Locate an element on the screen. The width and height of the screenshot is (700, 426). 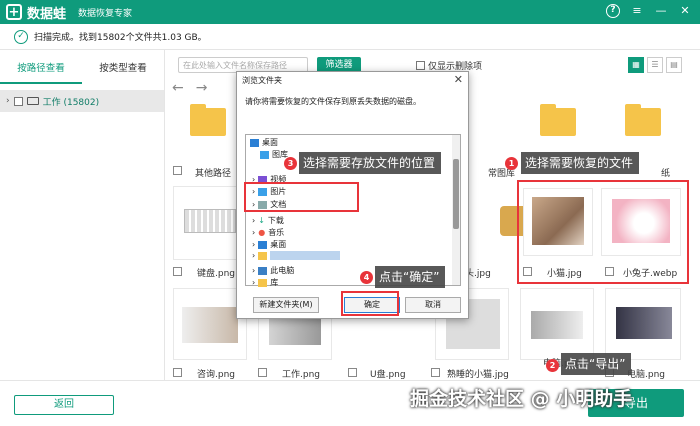
nav-arrows: ← → is located at coordinates (189, 88).